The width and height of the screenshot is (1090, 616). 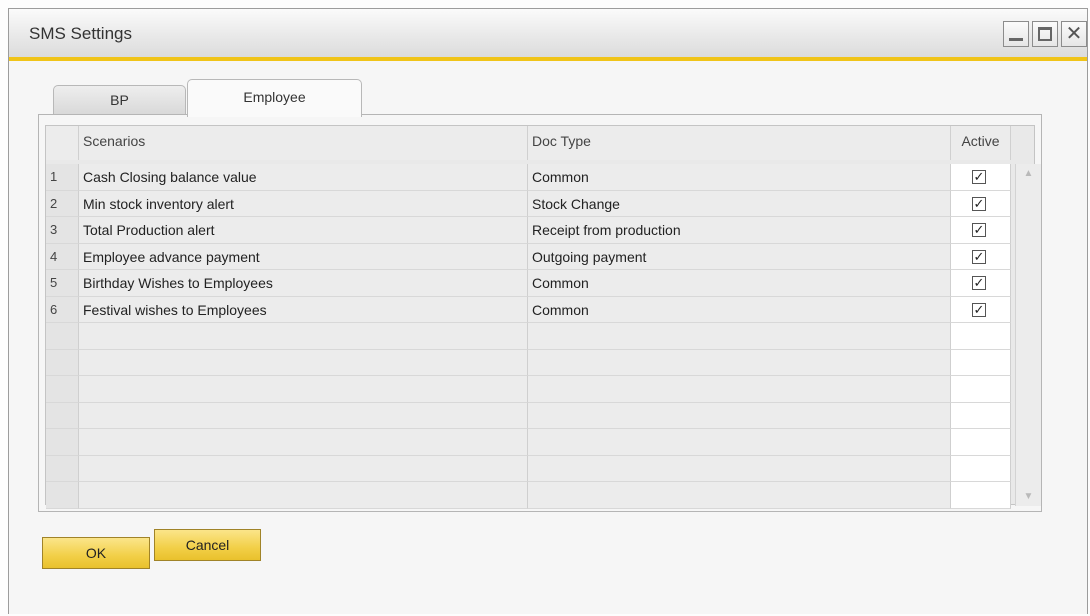 I want to click on tab-employee: Employee, so click(x=274, y=98).